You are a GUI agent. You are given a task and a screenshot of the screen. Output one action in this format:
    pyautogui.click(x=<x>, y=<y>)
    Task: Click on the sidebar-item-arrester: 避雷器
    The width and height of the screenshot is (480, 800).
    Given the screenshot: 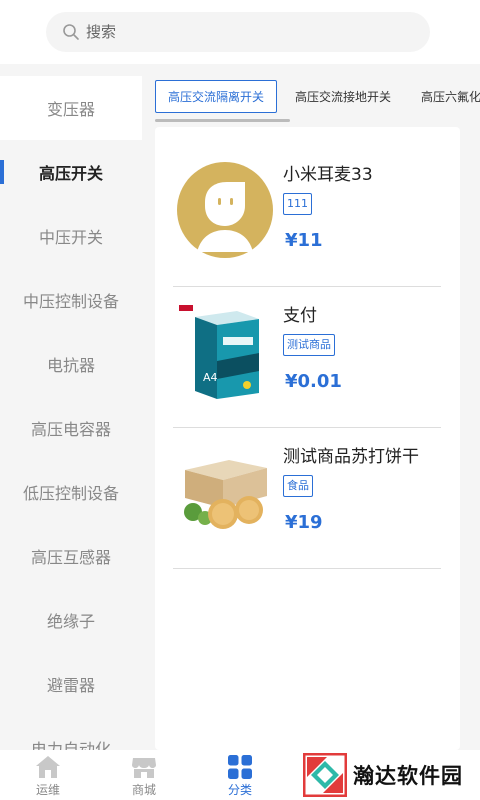 What is the action you would take?
    pyautogui.click(x=71, y=684)
    